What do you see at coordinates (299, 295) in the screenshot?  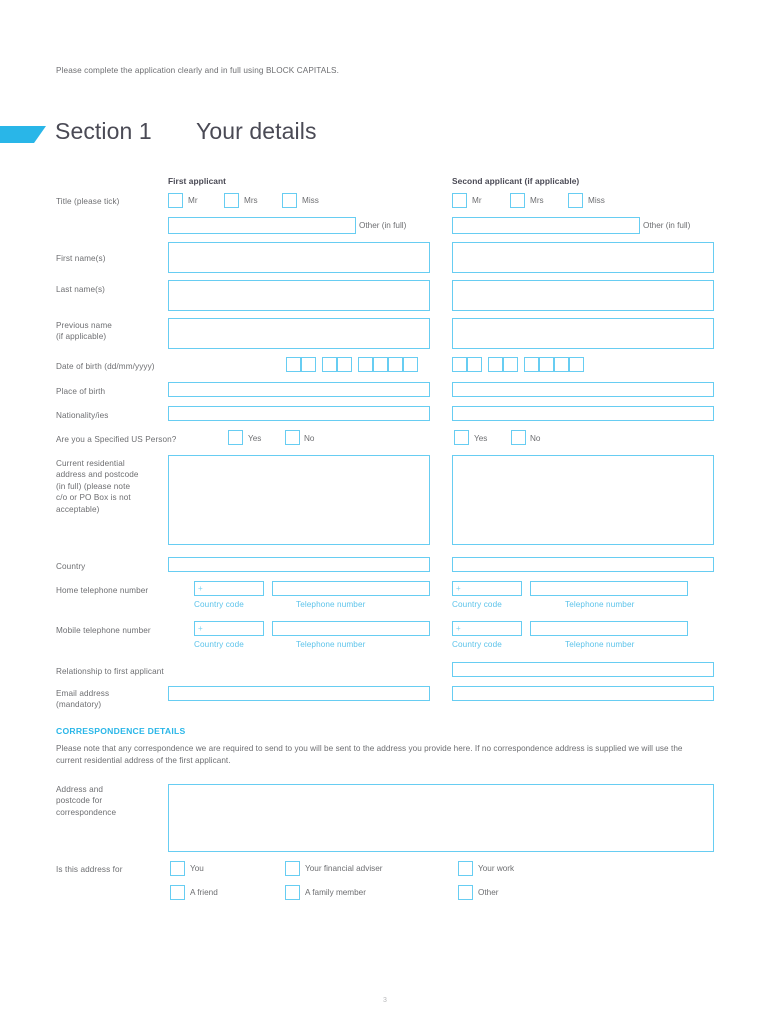 I see `input-last-names-first` at bounding box center [299, 295].